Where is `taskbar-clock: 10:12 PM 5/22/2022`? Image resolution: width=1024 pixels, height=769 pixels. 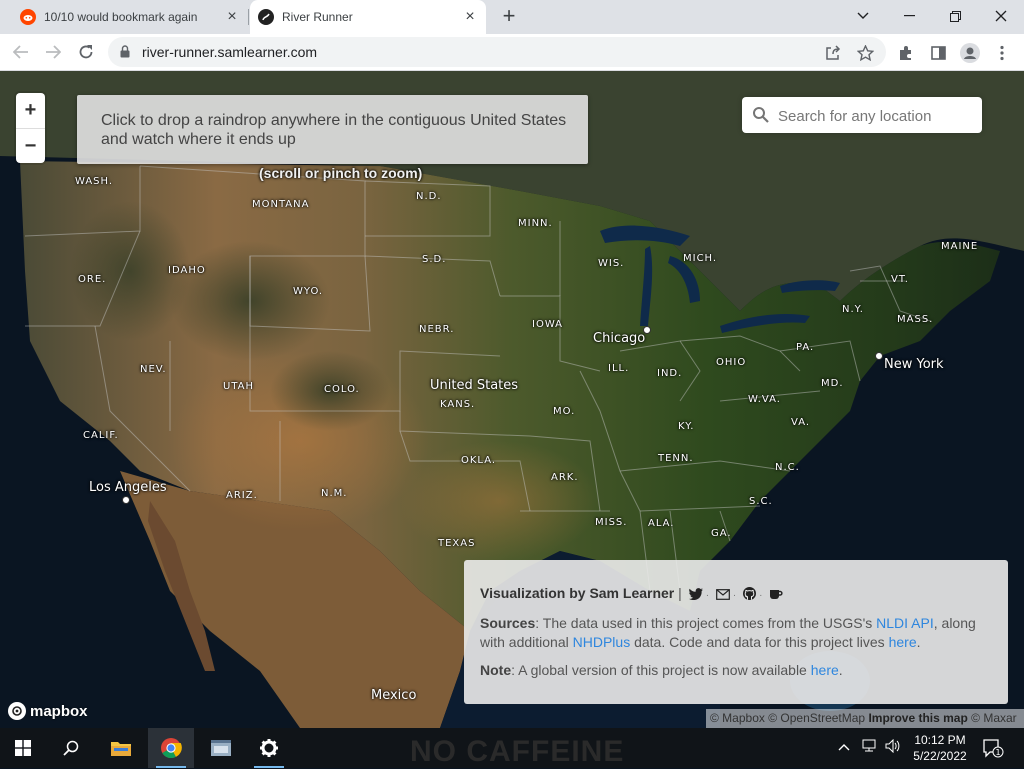
taskbar-clock: 10:12 PM 5/22/2022 is located at coordinates (940, 748).